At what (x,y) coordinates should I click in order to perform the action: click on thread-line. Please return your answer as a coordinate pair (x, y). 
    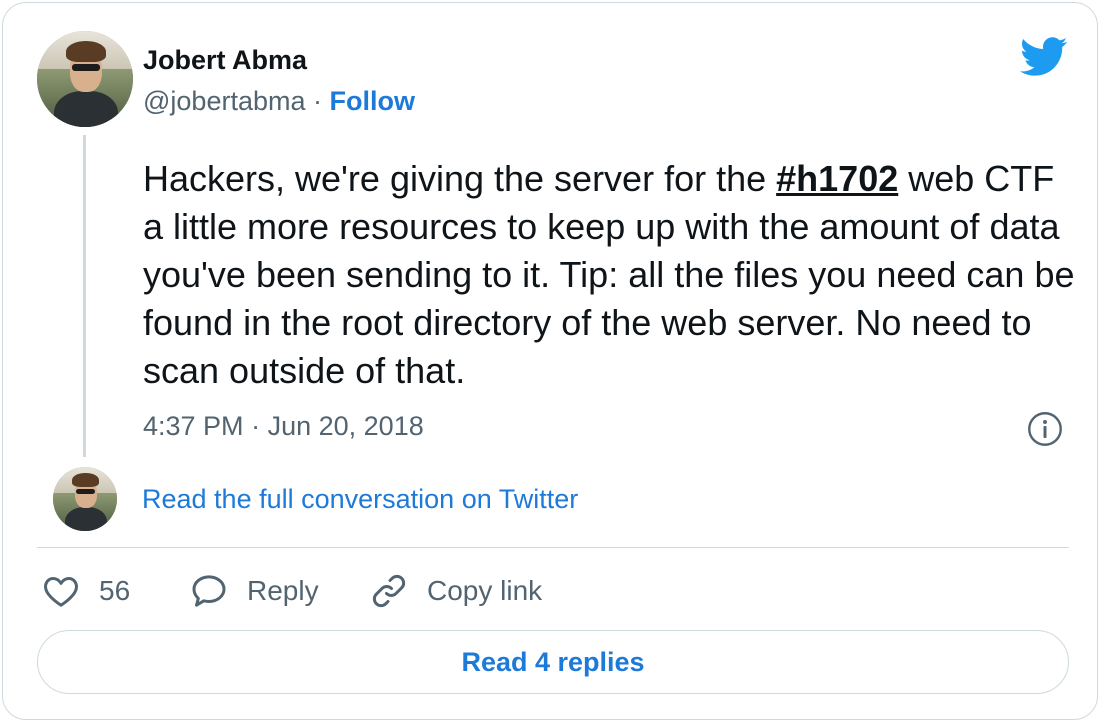
    Looking at the image, I should click on (84, 296).